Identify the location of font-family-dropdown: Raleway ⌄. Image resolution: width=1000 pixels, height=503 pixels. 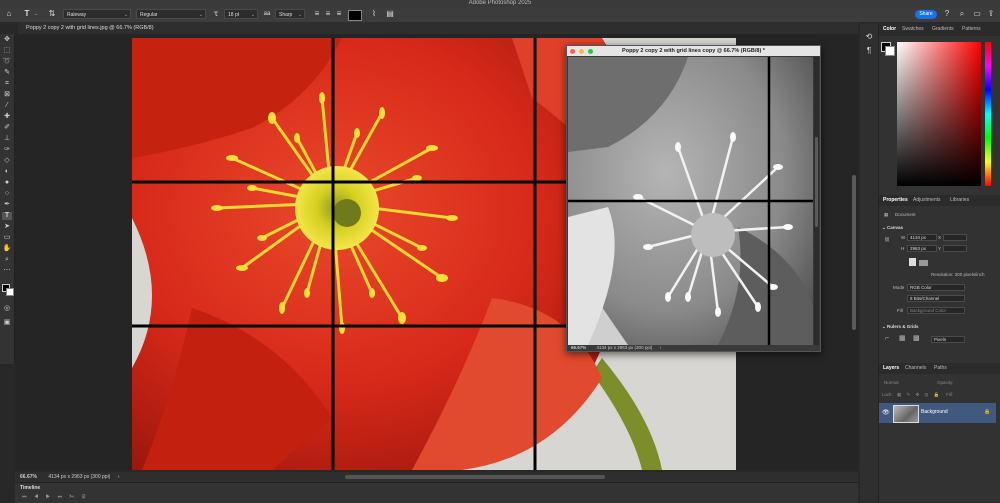
(97, 14).